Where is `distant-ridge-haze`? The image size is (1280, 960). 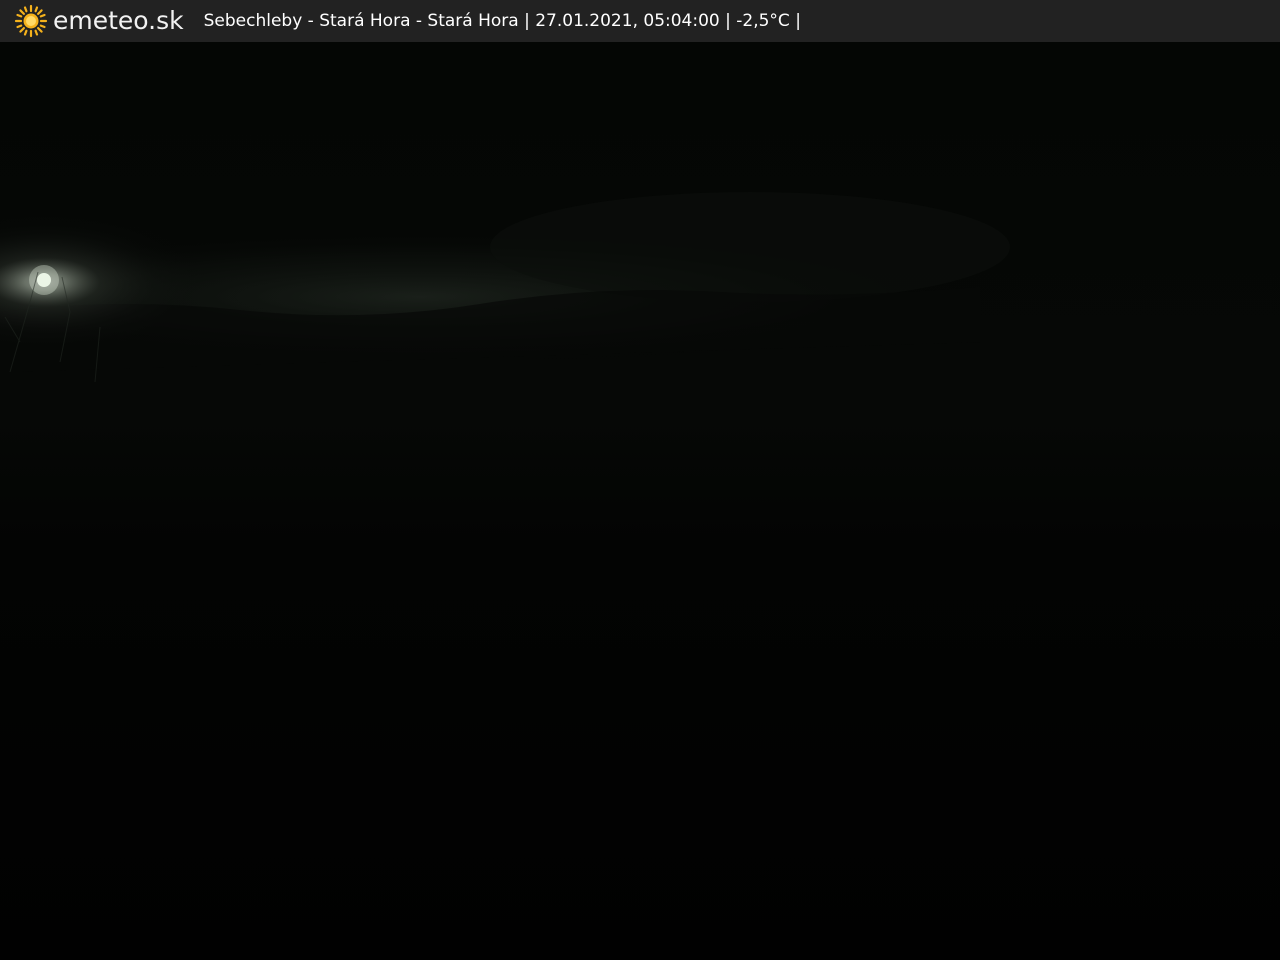 distant-ridge-haze is located at coordinates (750, 247).